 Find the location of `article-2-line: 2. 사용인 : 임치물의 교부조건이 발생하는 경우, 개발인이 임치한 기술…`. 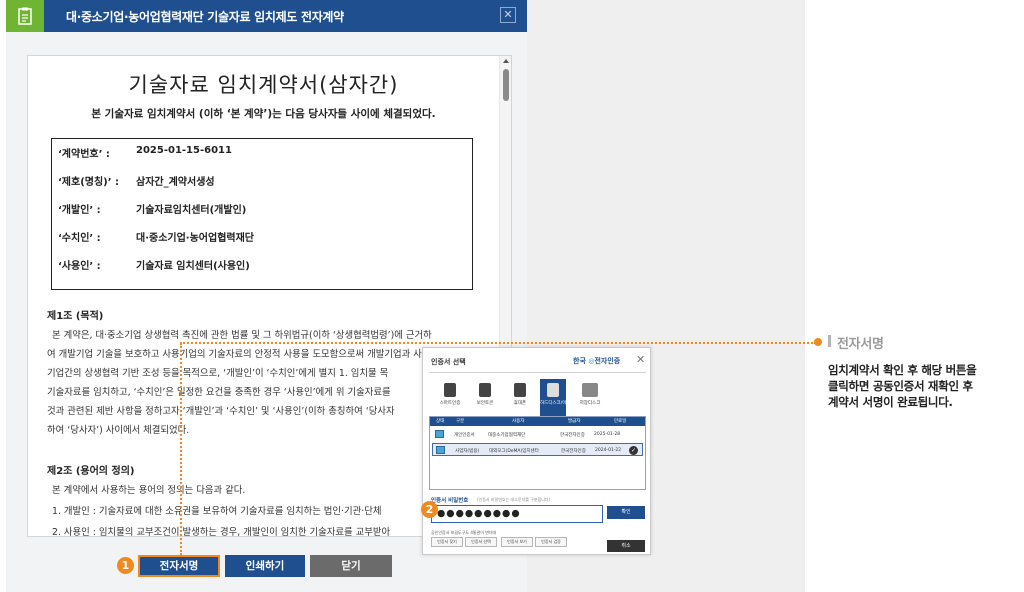

article-2-line: 2. 사용인 : 임치물의 교부조건이 발생하는 경우, 개발인이 임치한 기술… is located at coordinates (221, 532).